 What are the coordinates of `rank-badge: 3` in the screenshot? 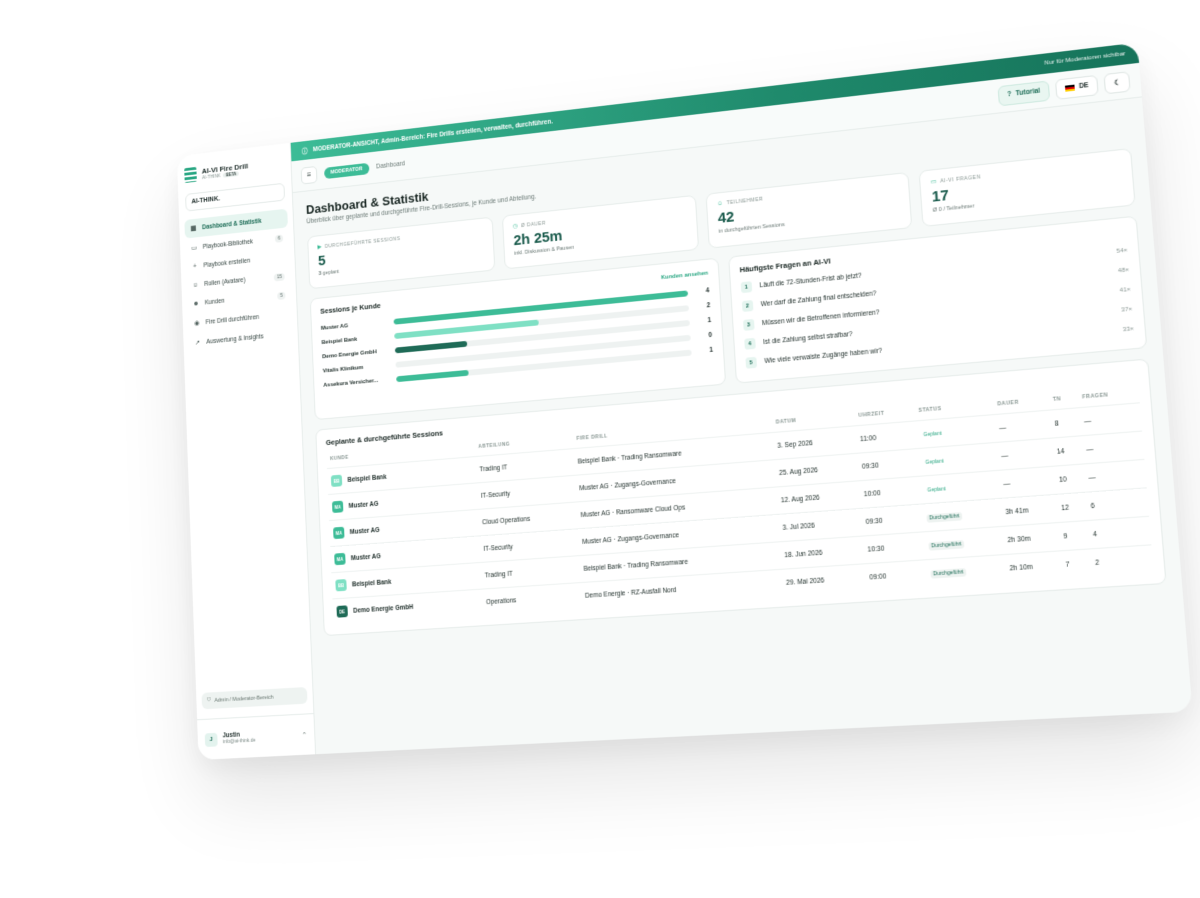 It's located at (749, 325).